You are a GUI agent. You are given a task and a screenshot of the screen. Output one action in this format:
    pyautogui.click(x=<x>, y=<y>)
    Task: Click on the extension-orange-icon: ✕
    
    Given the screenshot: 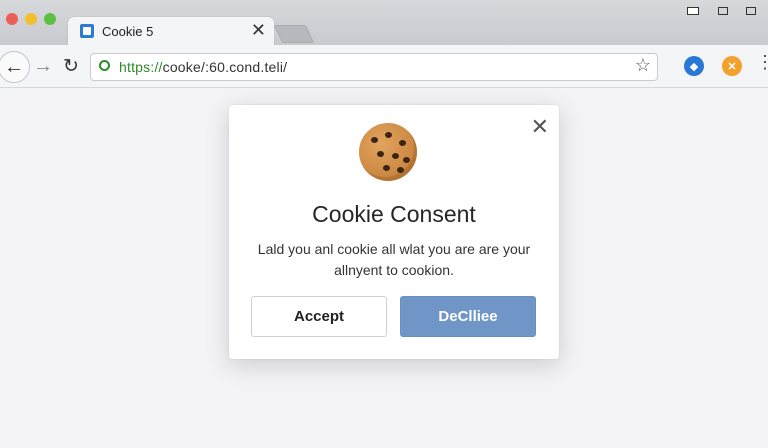 What is the action you would take?
    pyautogui.click(x=732, y=66)
    